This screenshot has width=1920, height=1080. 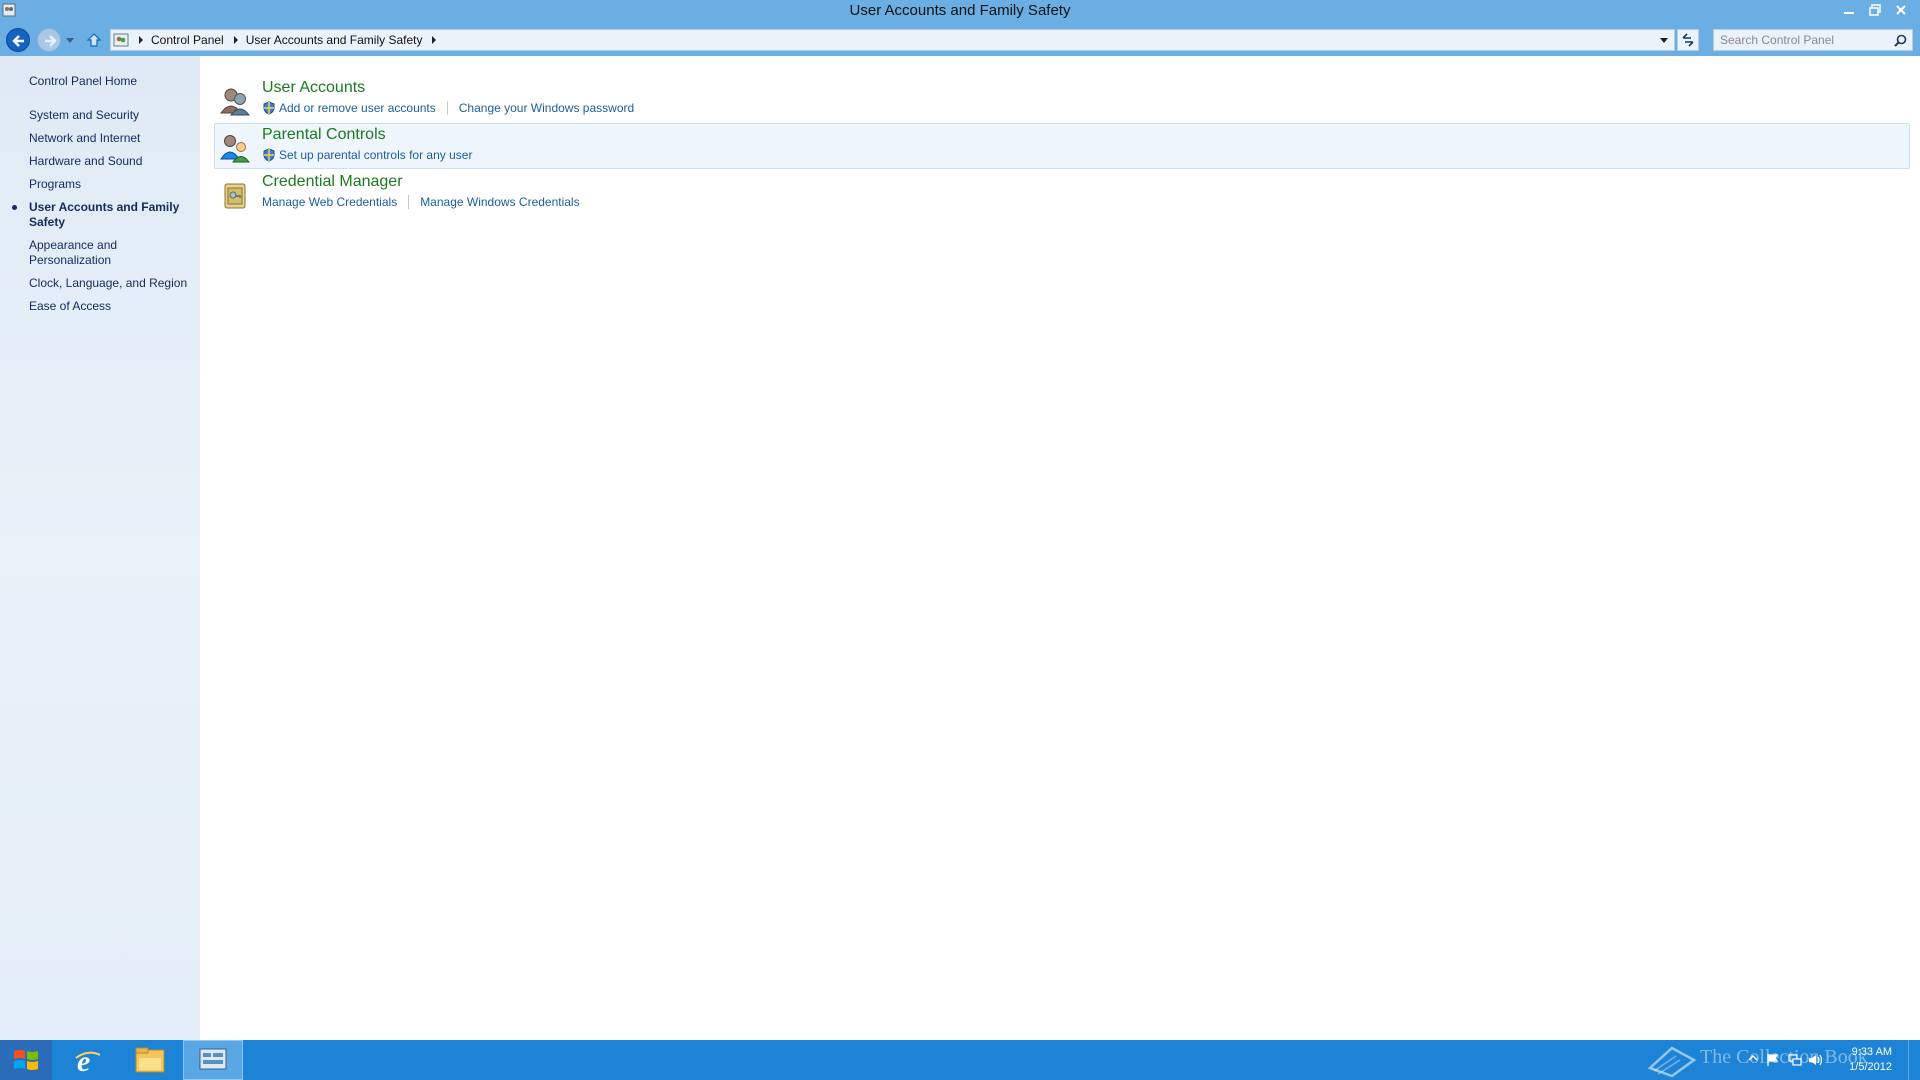 What do you see at coordinates (375, 155) in the screenshot?
I see `set-up-parental-controls-link: Set up parental controls for any user` at bounding box center [375, 155].